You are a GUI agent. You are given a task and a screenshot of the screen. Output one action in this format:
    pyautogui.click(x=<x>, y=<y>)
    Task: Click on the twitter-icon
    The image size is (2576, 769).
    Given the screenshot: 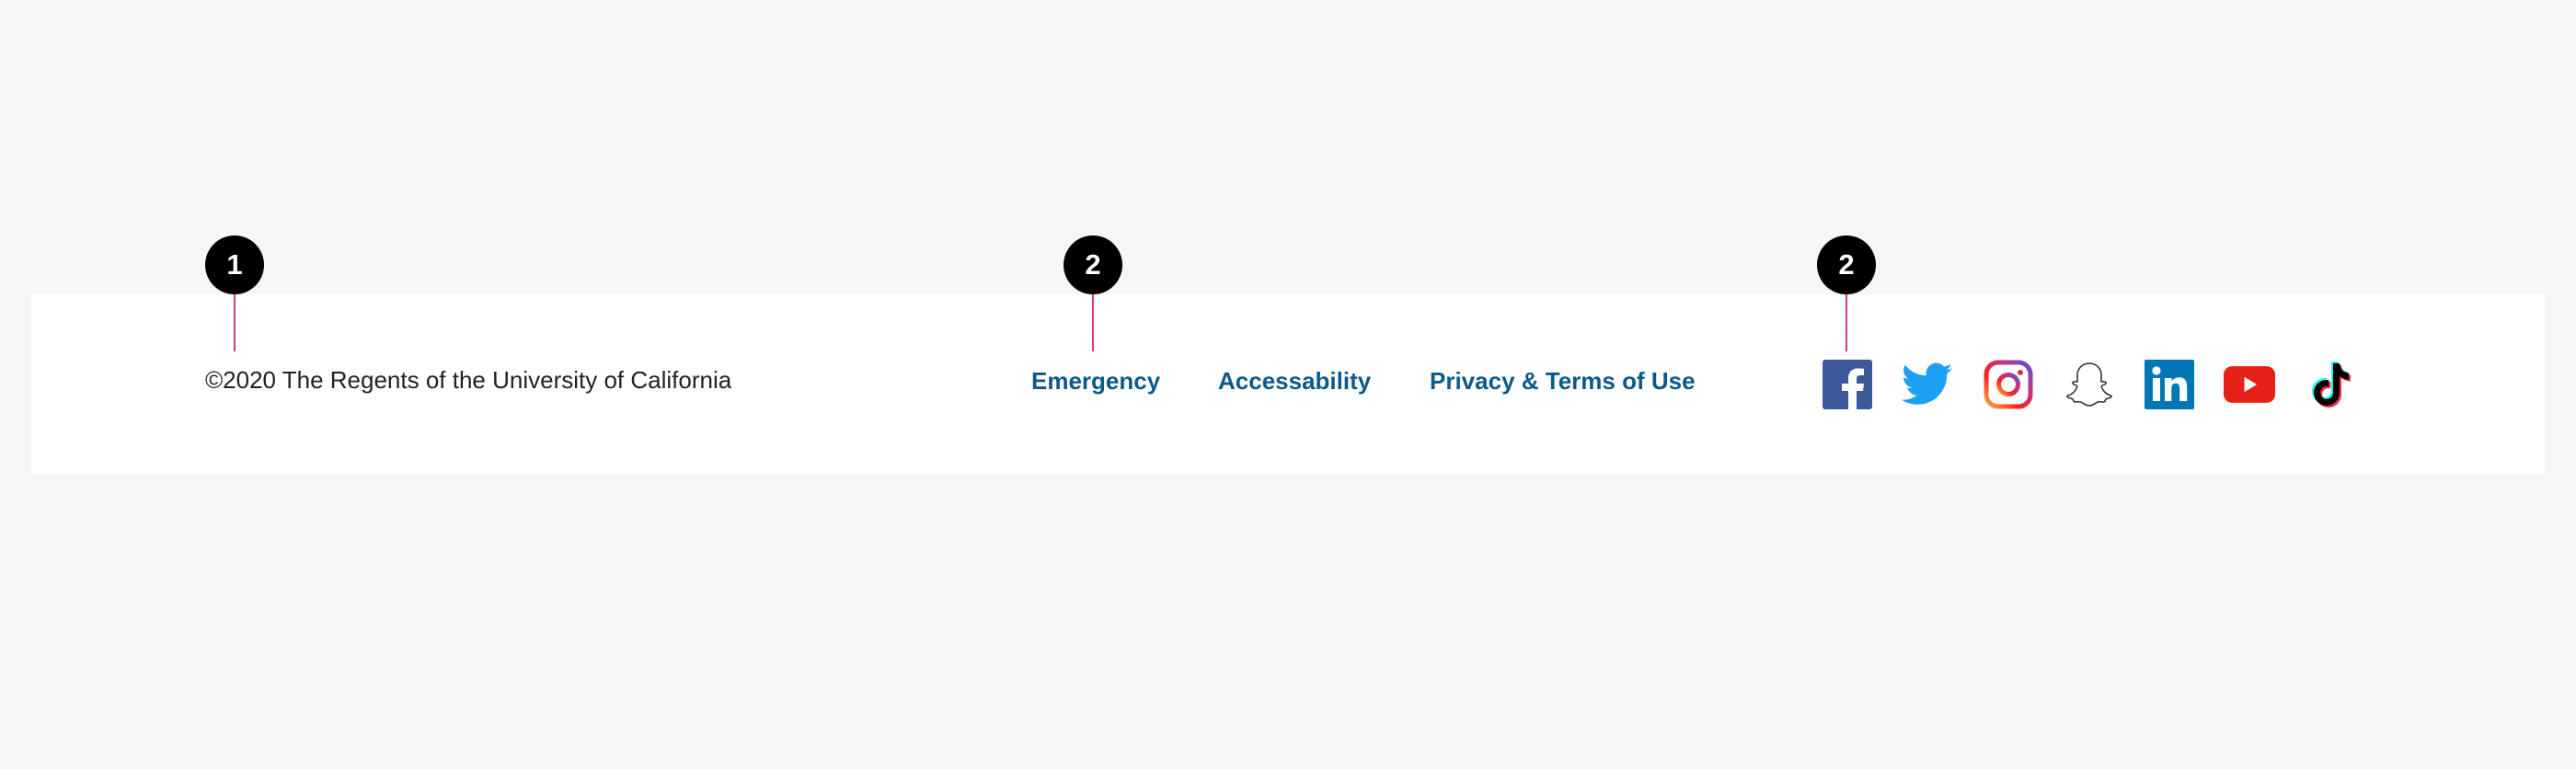 What is the action you would take?
    pyautogui.click(x=1928, y=384)
    